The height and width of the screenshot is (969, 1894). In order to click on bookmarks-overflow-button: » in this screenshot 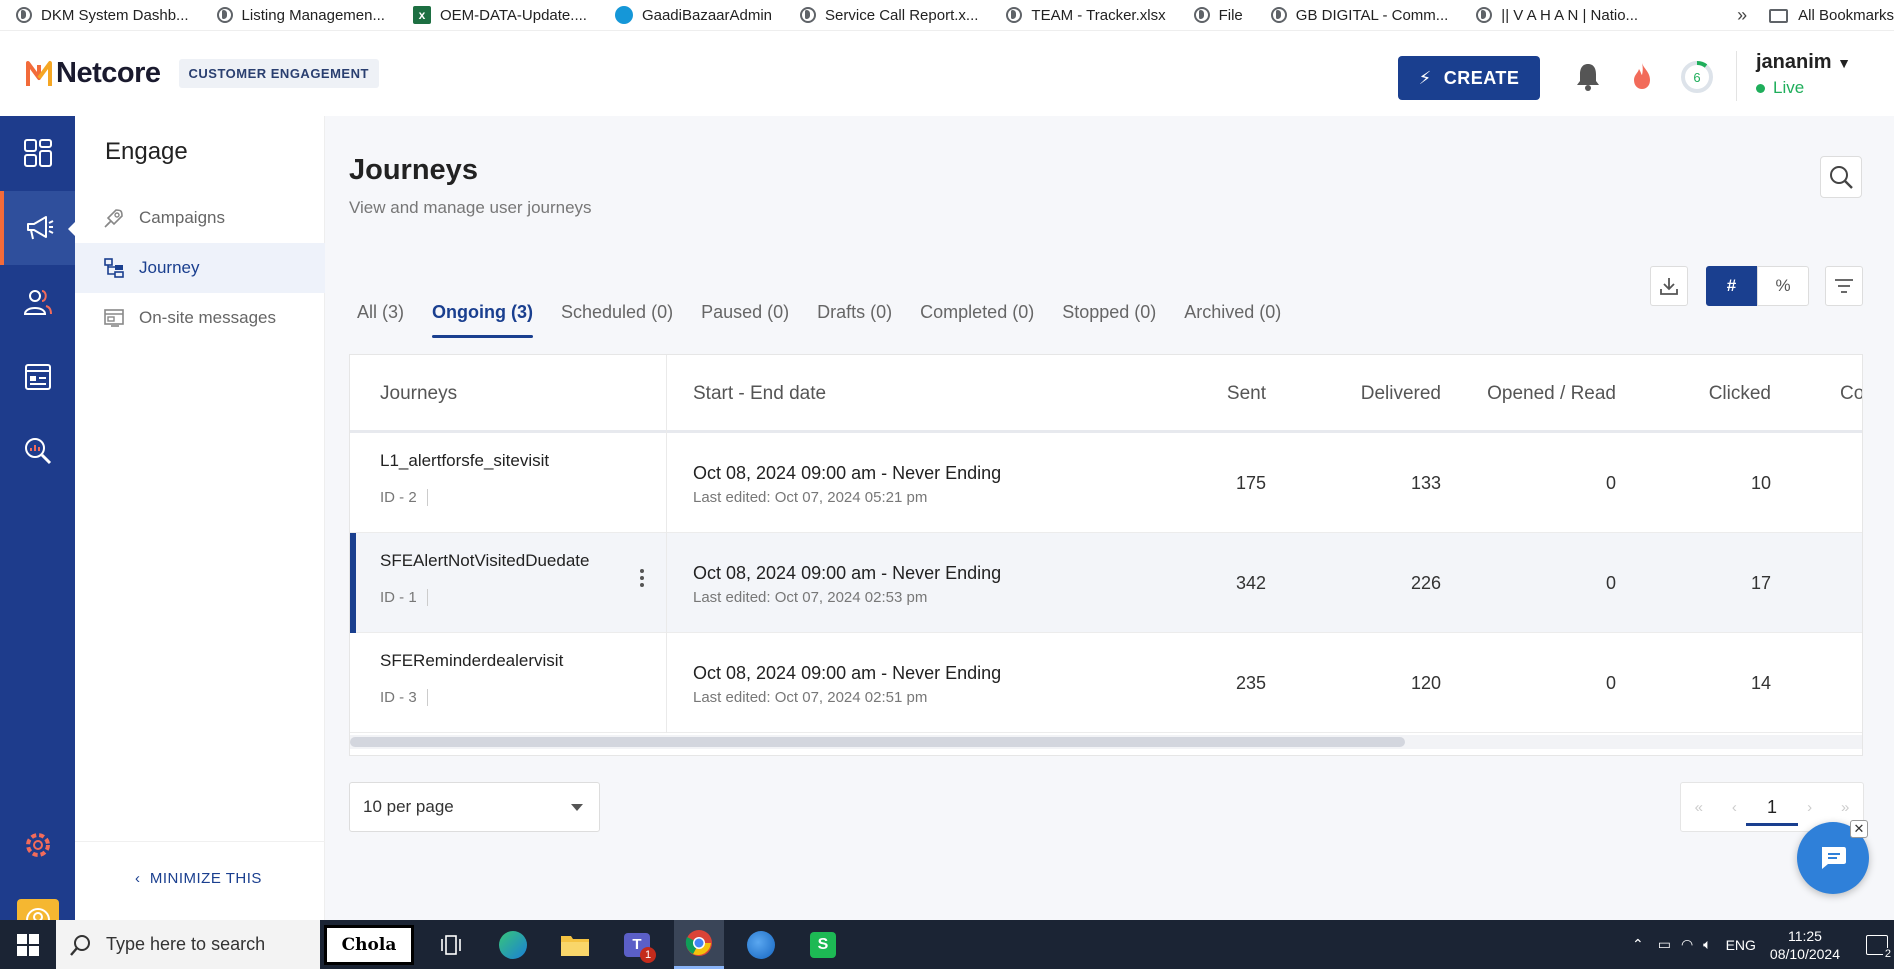, I will do `click(1742, 15)`.